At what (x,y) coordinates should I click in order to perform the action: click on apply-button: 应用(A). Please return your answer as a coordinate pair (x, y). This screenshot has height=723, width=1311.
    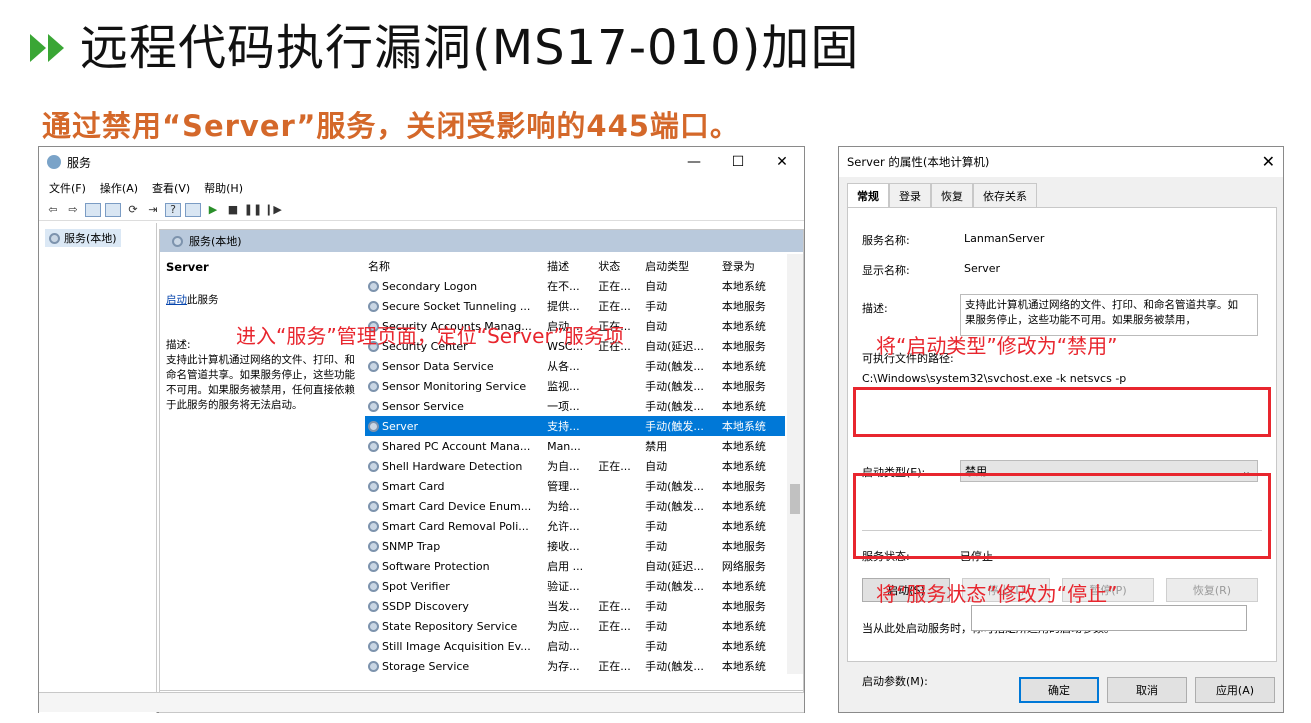
    Looking at the image, I should click on (1235, 690).